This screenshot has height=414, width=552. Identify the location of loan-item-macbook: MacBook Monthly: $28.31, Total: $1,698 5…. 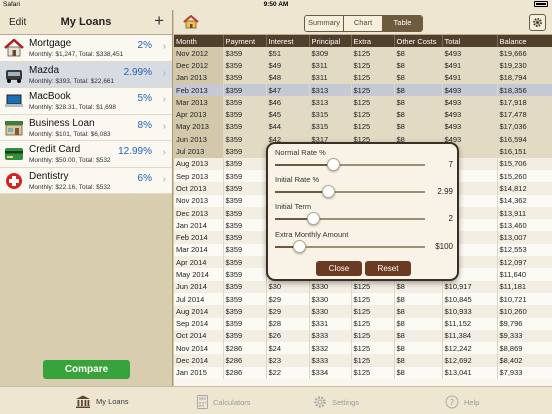
(86, 101).